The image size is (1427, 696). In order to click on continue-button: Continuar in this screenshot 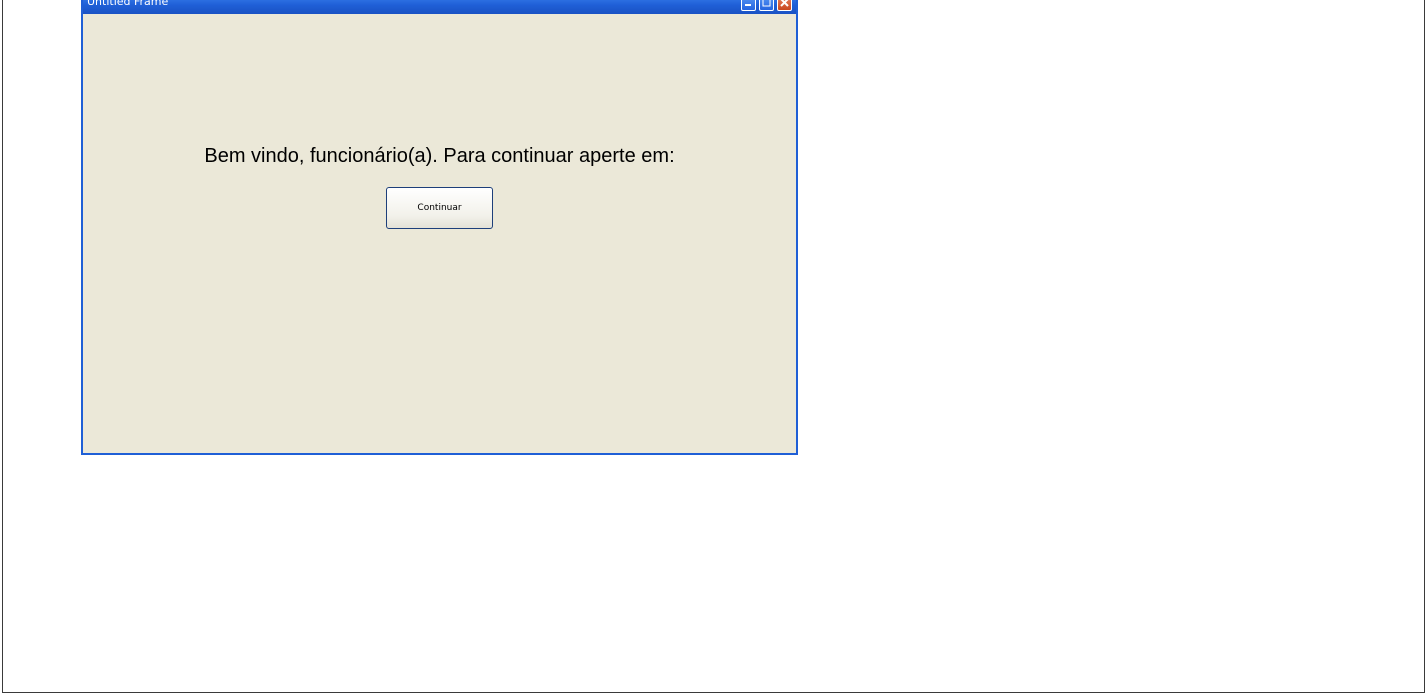, I will do `click(439, 208)`.